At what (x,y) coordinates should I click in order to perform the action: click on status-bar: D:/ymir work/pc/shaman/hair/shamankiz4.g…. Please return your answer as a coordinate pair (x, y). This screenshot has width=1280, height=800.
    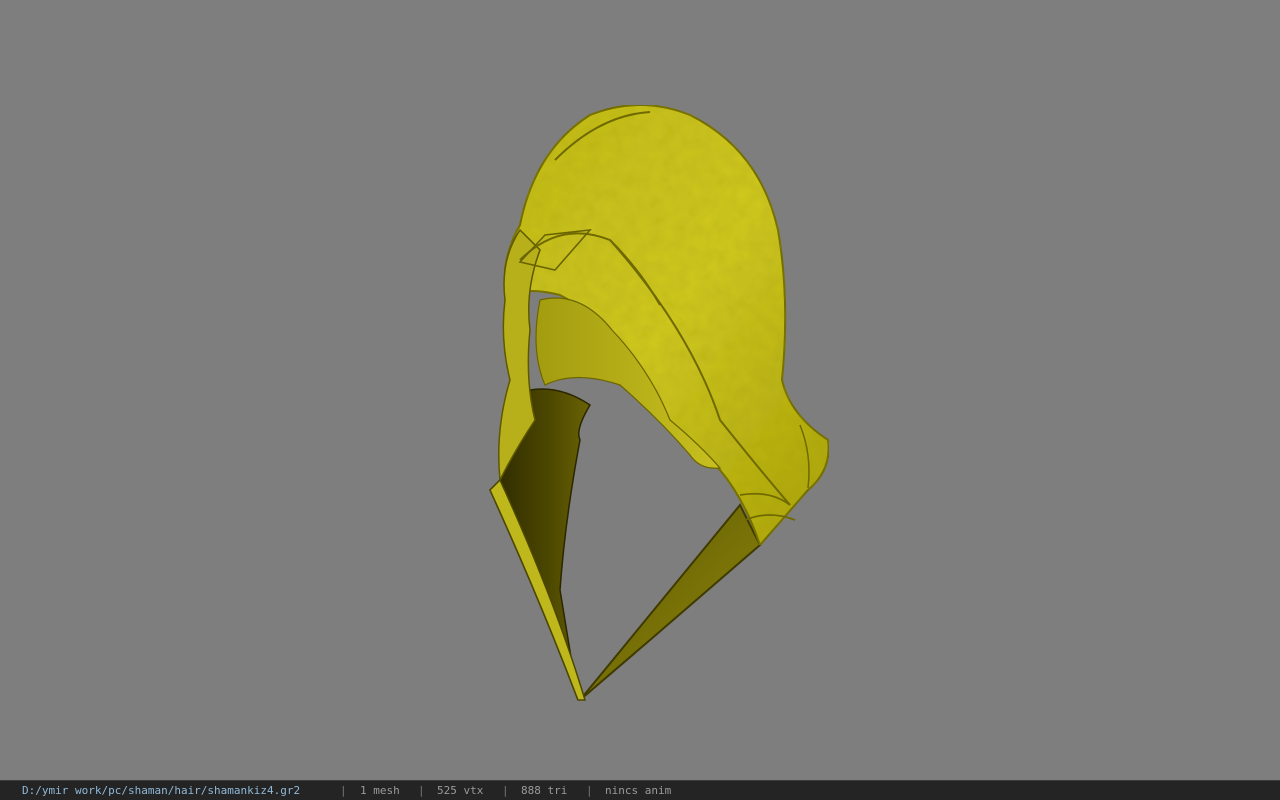
    Looking at the image, I should click on (640, 790).